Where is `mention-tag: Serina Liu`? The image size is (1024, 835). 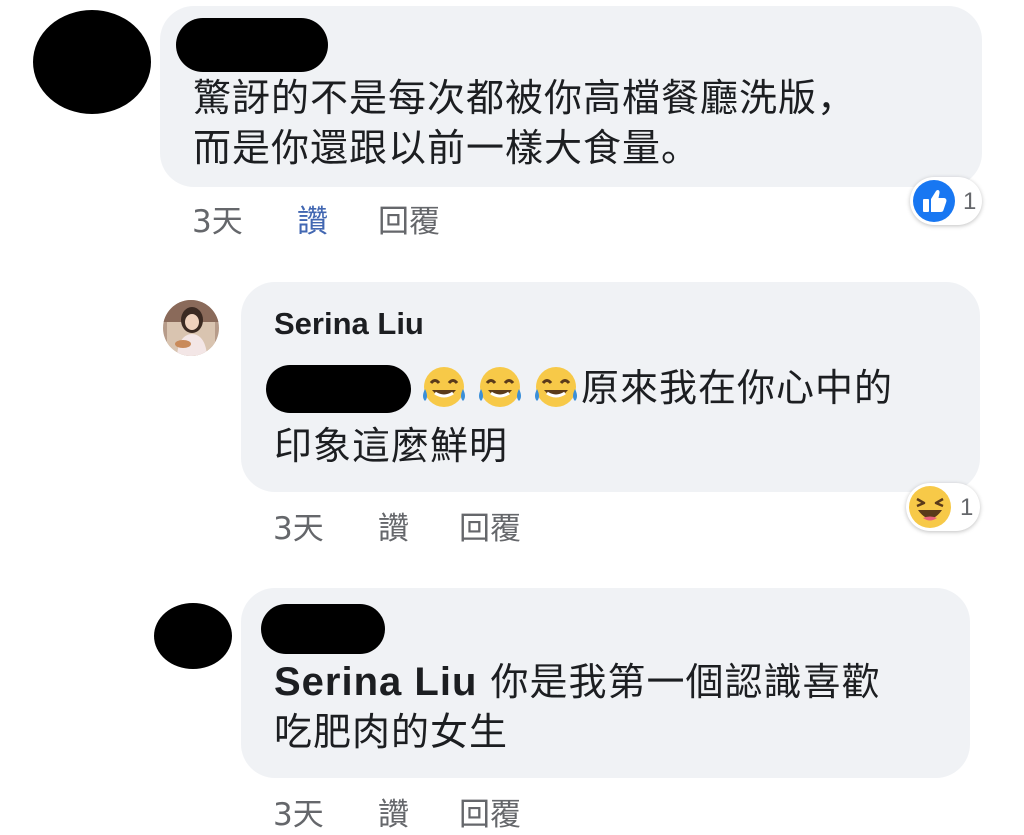 mention-tag: Serina Liu is located at coordinates (375, 682).